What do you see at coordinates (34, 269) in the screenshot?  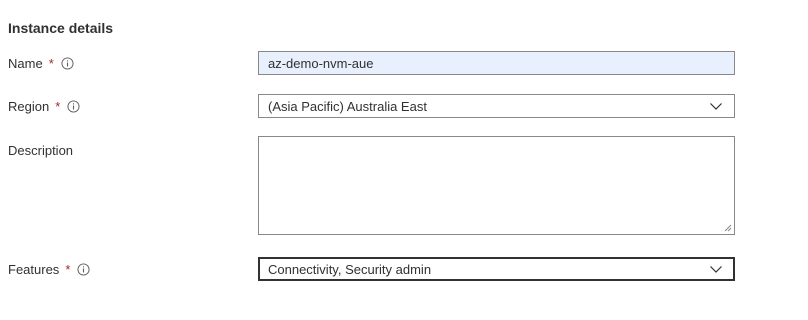 I see `features-label: Features` at bounding box center [34, 269].